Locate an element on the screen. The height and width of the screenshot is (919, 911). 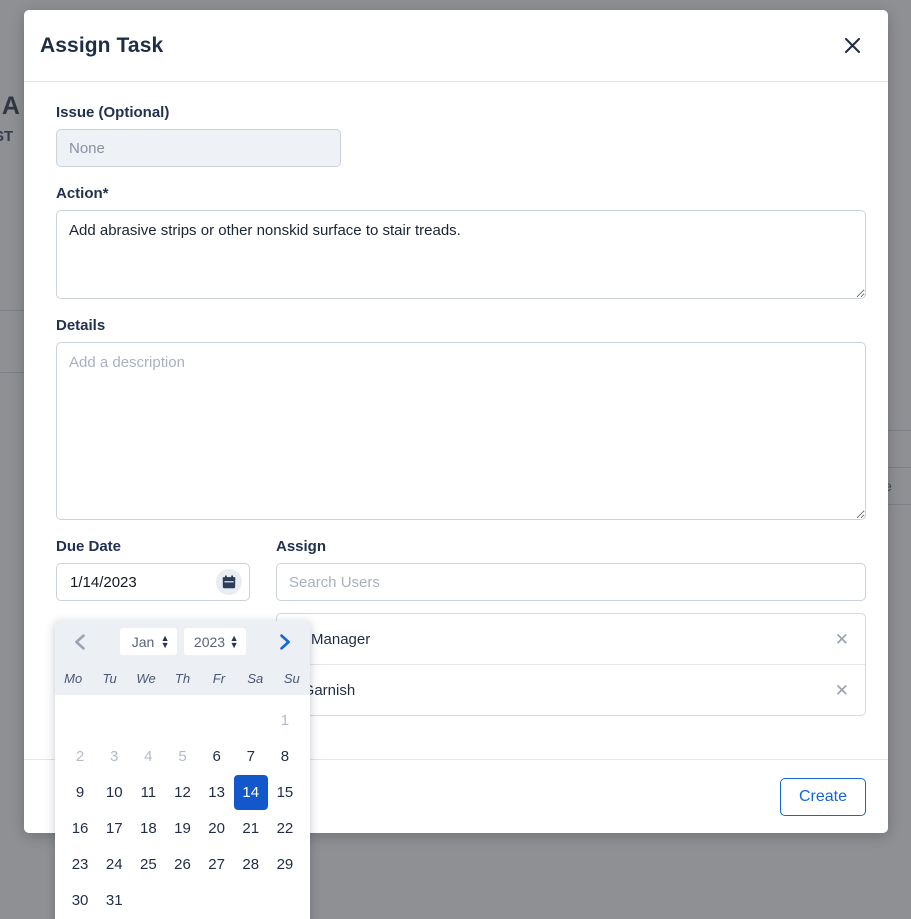
assigned-users-list: dy Manager ✕ y Garnish ✕ is located at coordinates (571, 664).